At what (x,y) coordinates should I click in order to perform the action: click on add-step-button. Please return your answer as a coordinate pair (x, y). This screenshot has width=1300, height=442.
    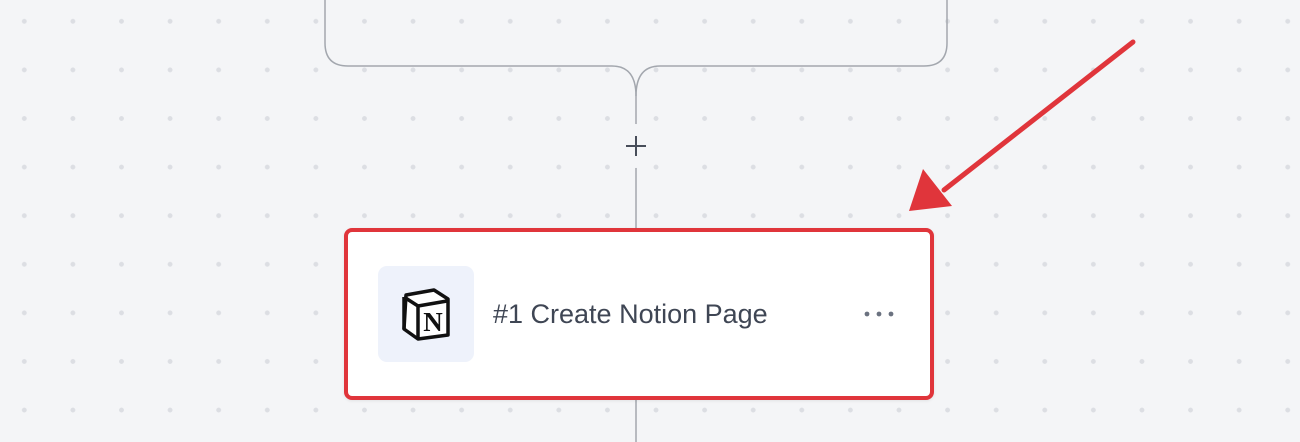
    Looking at the image, I should click on (636, 146).